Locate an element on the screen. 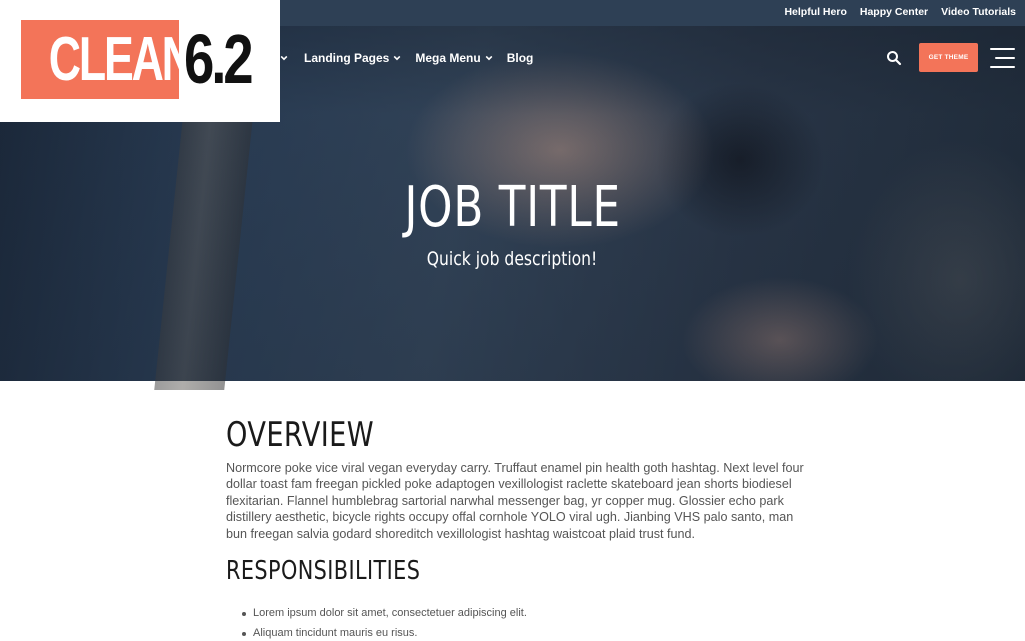  nav-dropdown-partial is located at coordinates (285, 58).